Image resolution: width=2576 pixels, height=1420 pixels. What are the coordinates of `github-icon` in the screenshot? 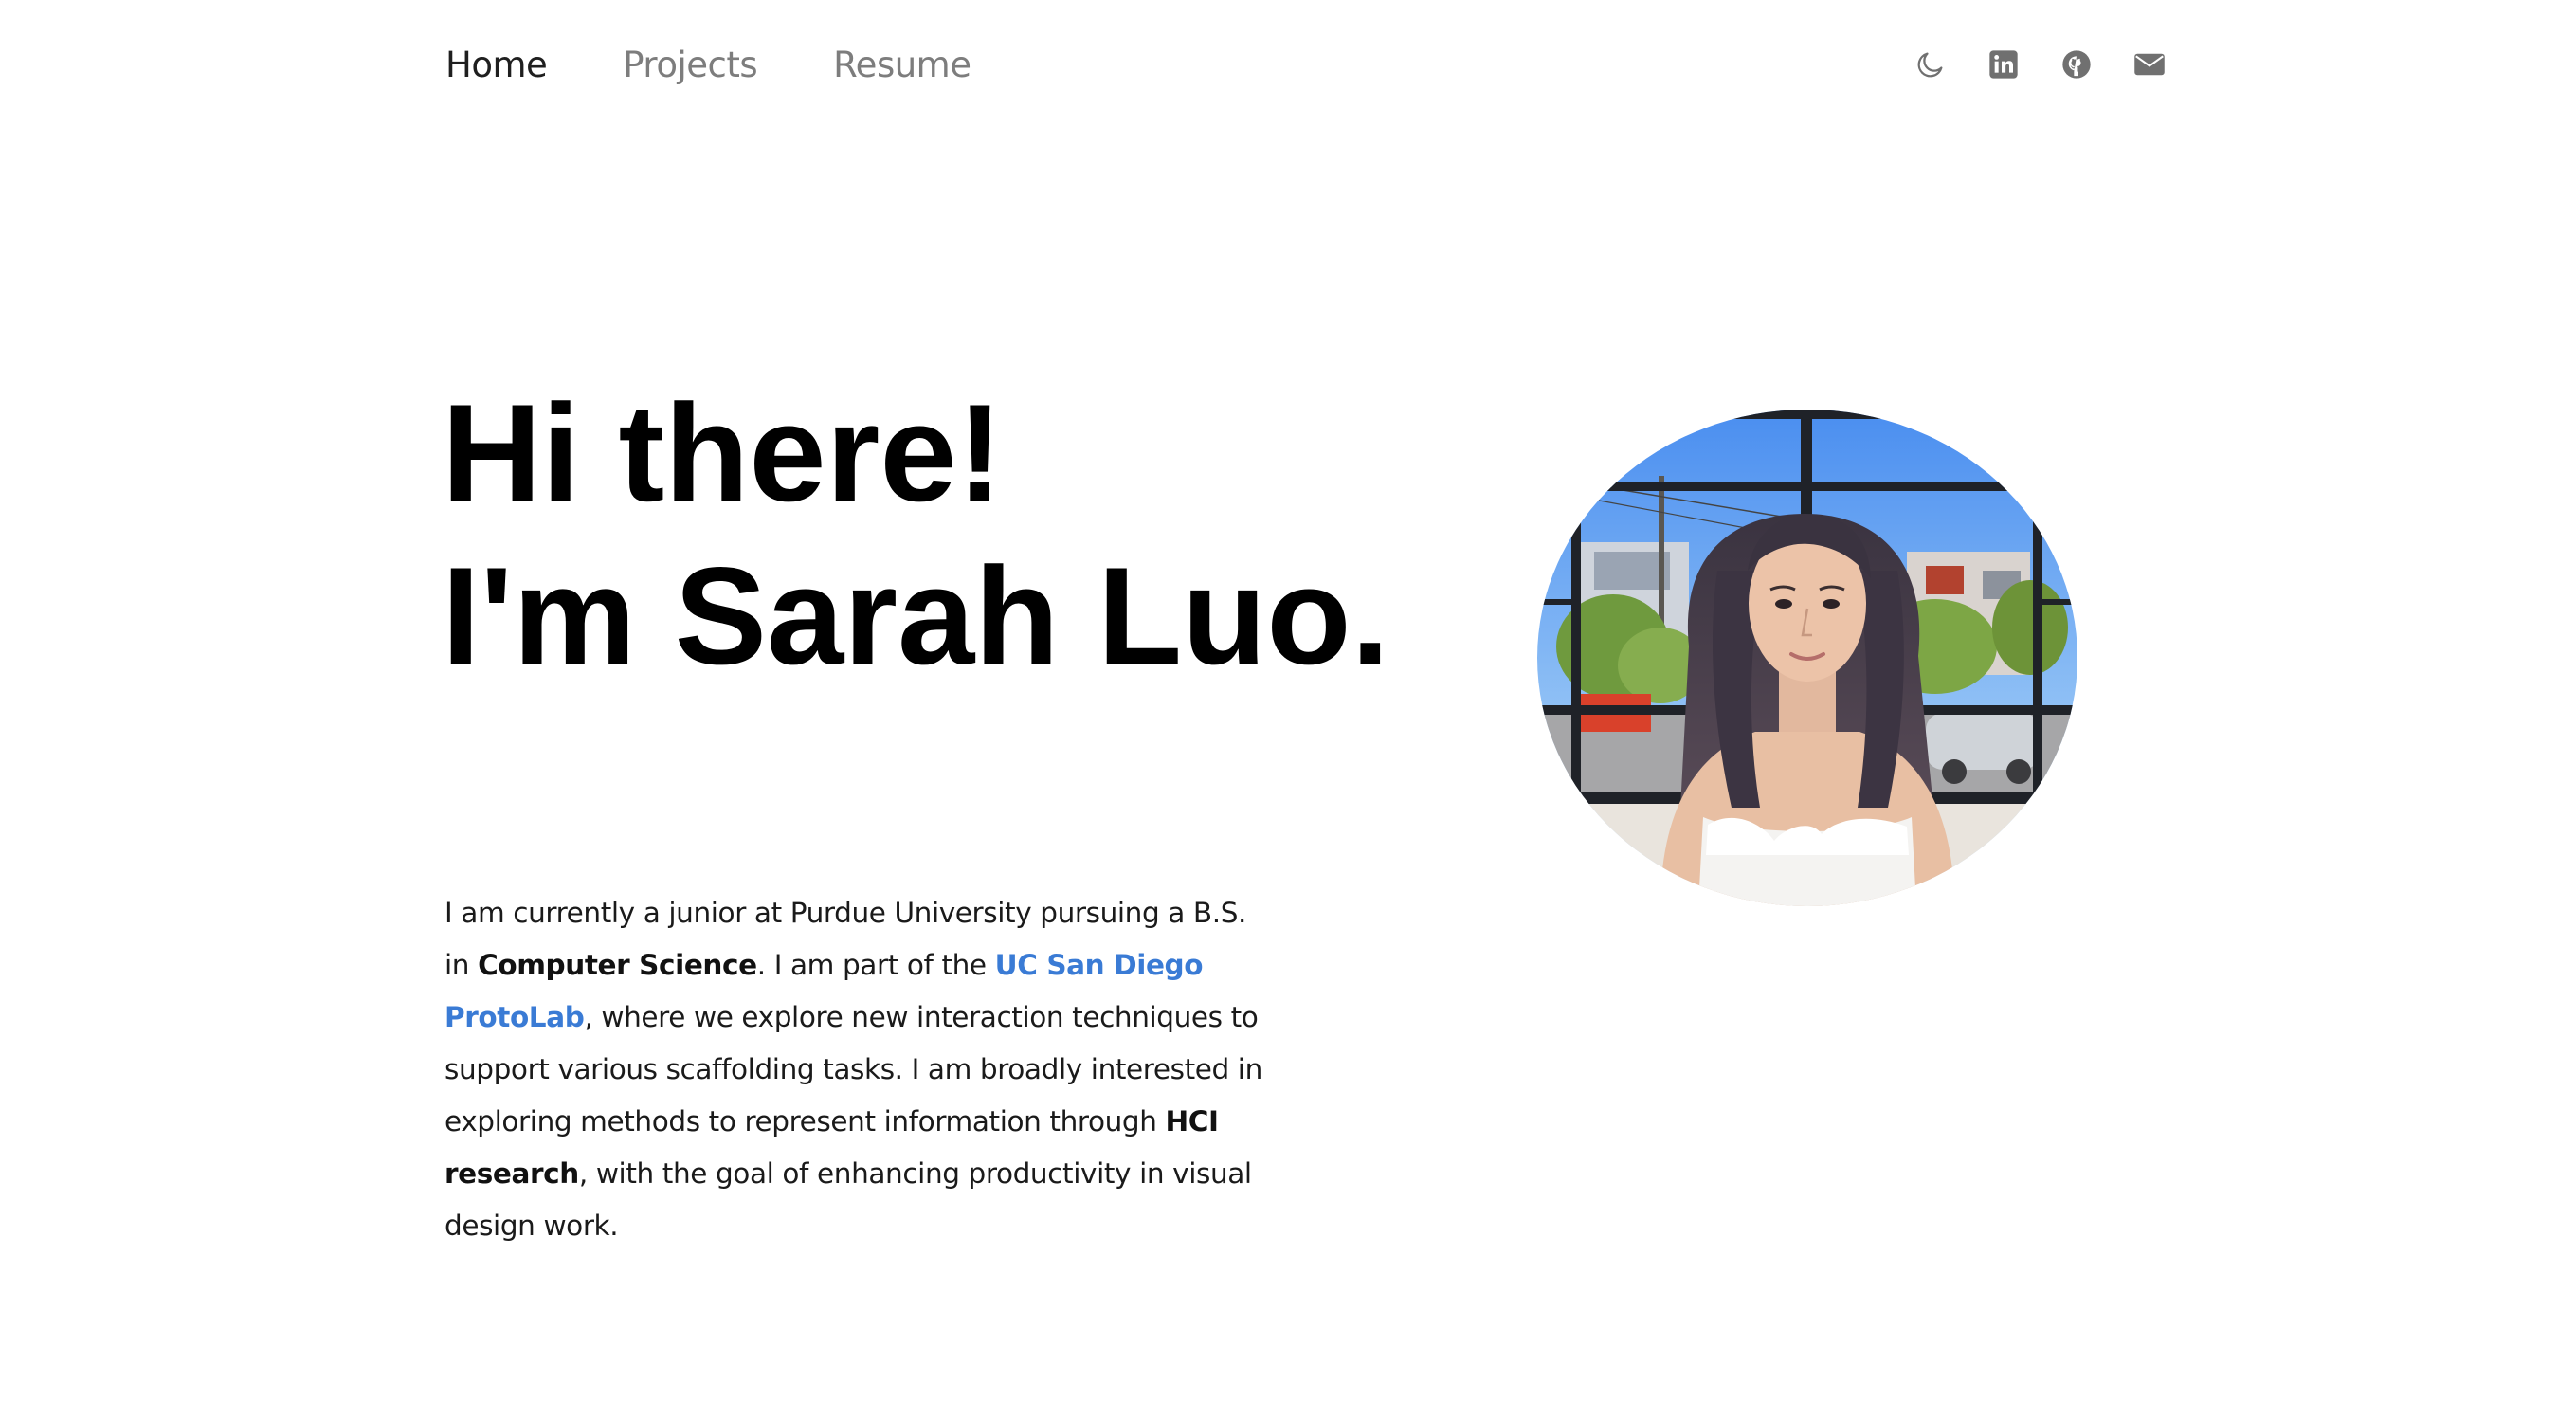 It's located at (2076, 64).